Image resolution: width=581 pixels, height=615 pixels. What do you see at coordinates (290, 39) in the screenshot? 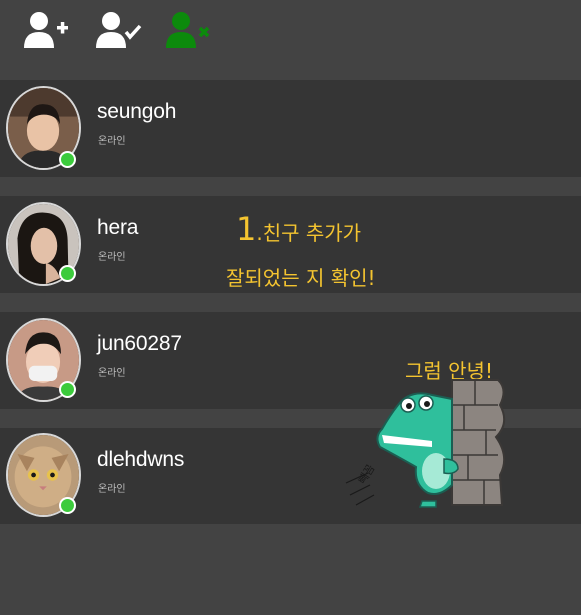
I see `toolbar` at bounding box center [290, 39].